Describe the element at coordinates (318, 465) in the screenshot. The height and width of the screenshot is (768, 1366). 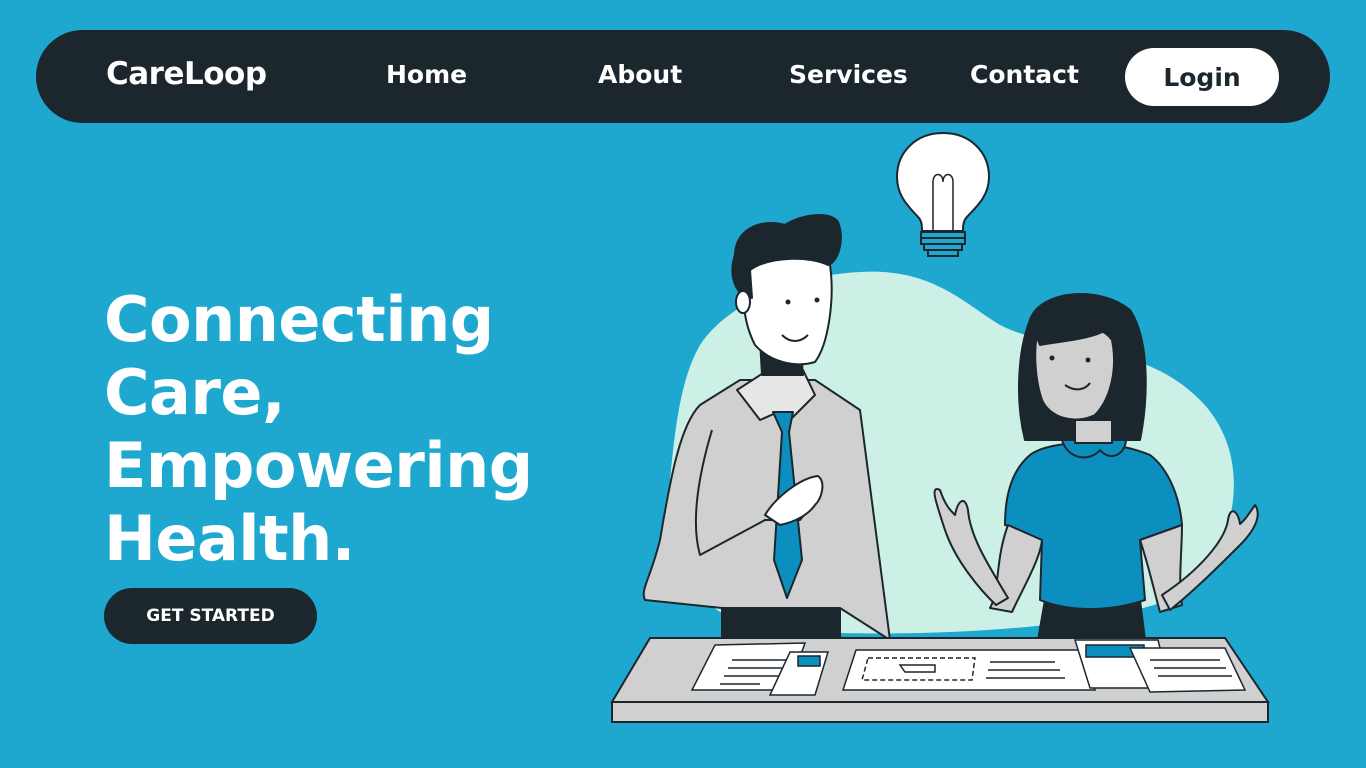
I see `headline-line-3: Empowering` at that location.